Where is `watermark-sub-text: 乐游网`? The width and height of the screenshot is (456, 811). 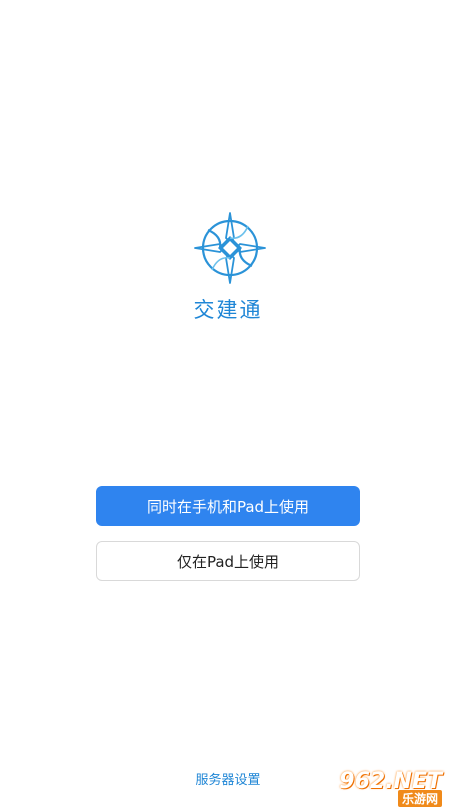 watermark-sub-text: 乐游网 is located at coordinates (419, 798).